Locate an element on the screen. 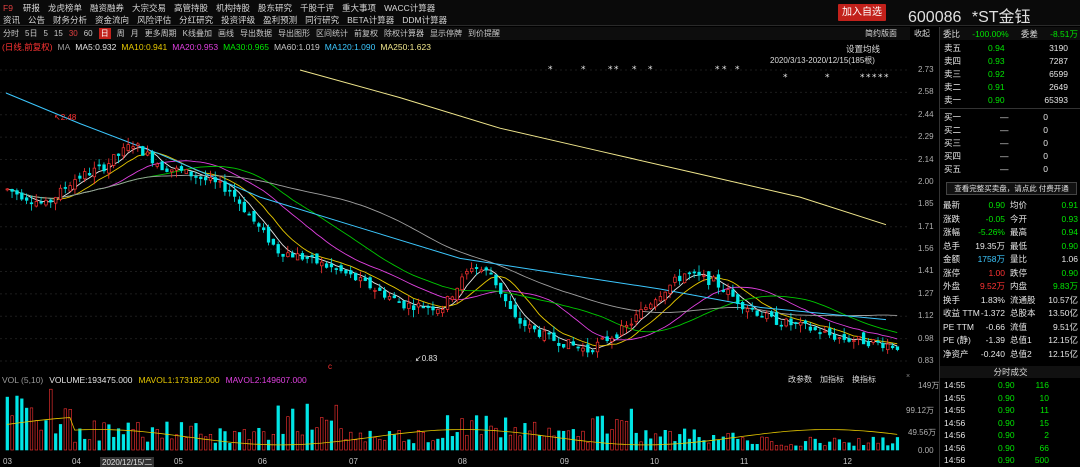 This screenshot has width=1080, height=467. stat-label: 总值1 is located at coordinates (1021, 340).